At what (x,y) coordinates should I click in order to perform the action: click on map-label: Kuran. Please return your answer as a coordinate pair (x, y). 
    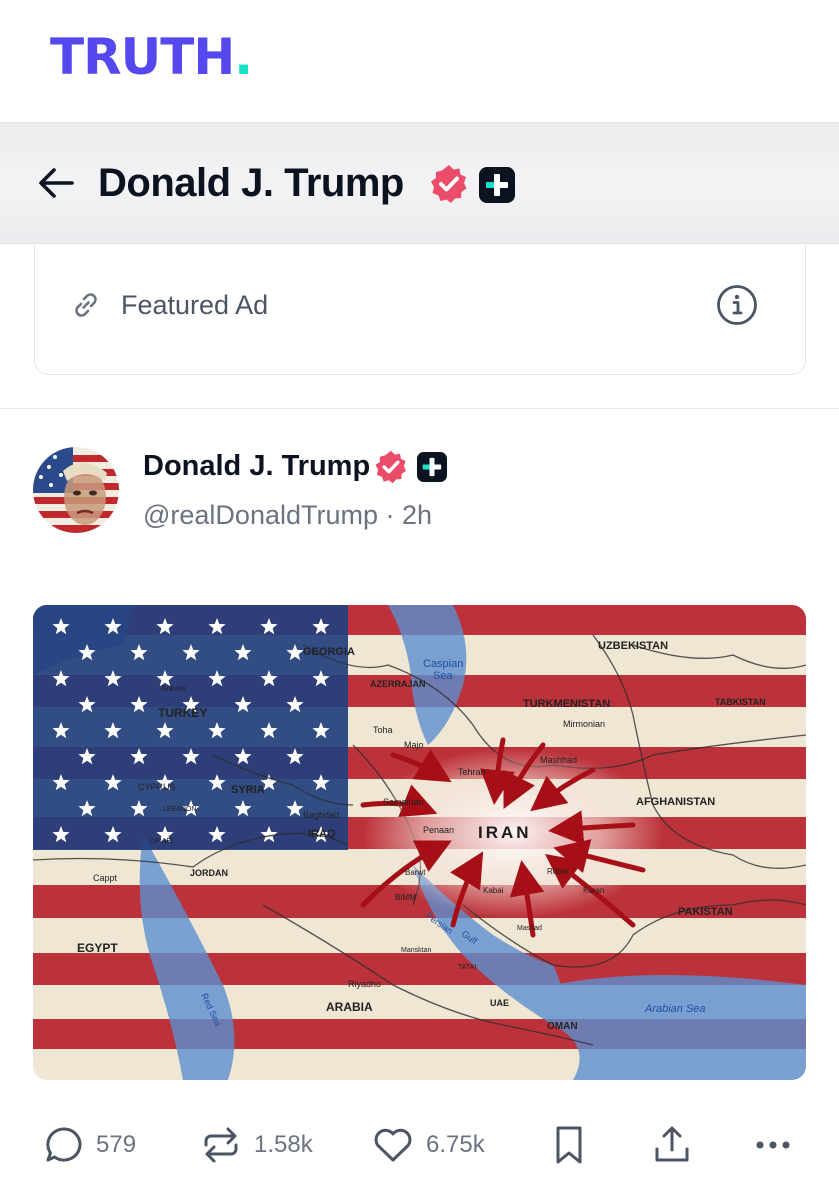
    Looking at the image, I should click on (593, 890).